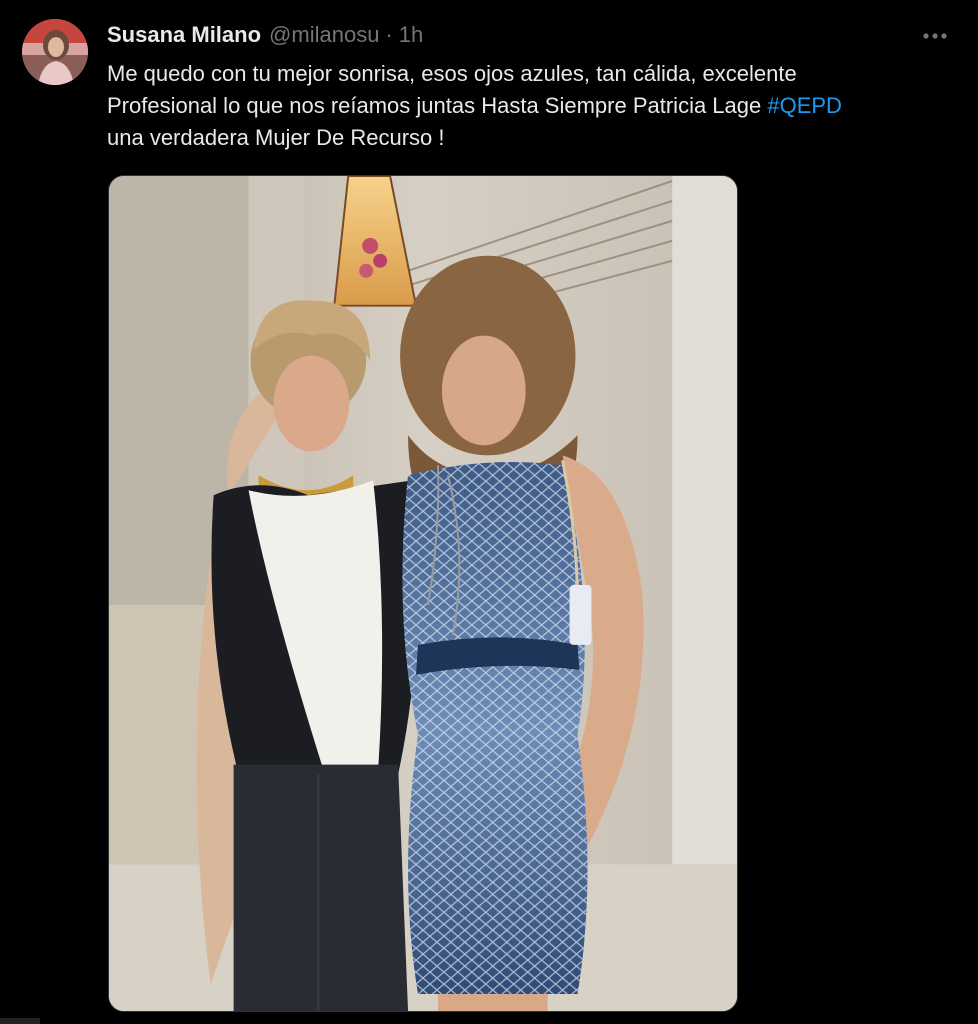 The width and height of the screenshot is (978, 1024). I want to click on more-options-button, so click(935, 36).